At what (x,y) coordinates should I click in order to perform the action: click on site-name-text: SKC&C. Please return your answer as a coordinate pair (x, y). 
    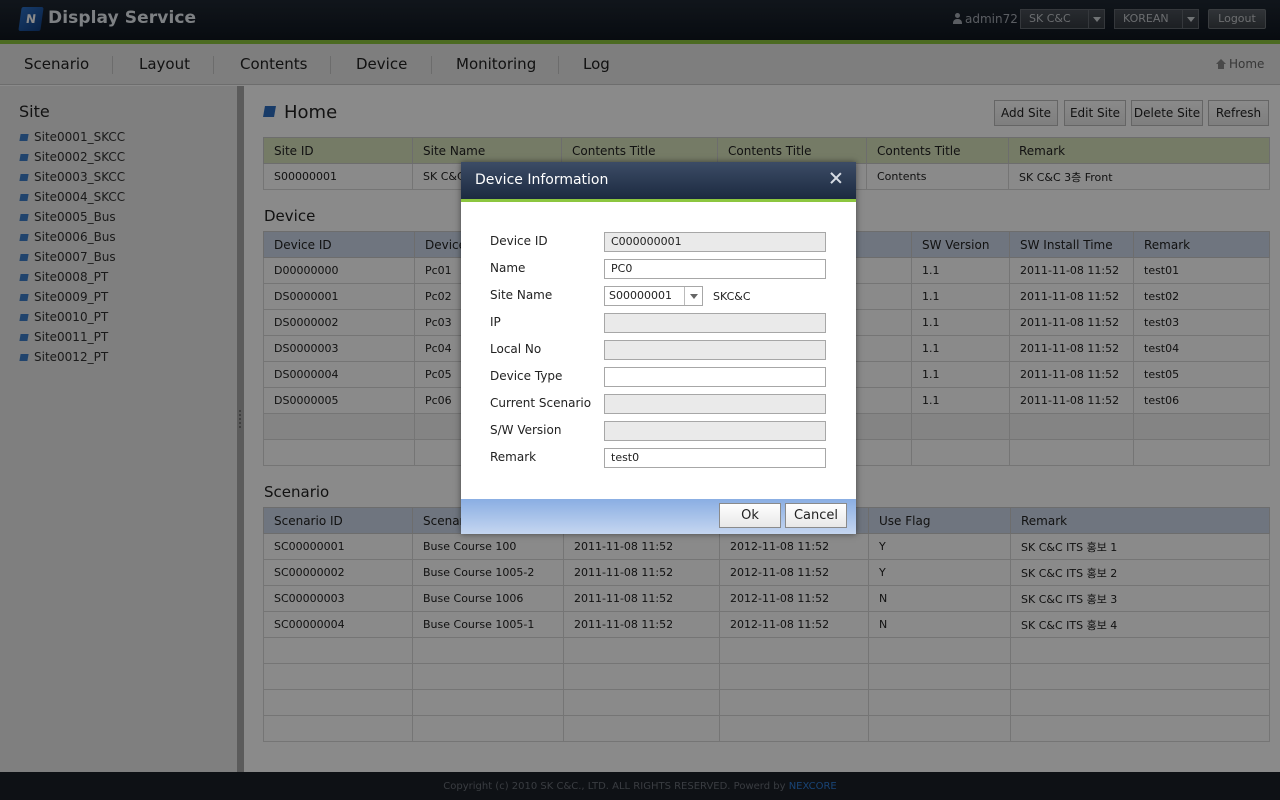
    Looking at the image, I should click on (732, 296).